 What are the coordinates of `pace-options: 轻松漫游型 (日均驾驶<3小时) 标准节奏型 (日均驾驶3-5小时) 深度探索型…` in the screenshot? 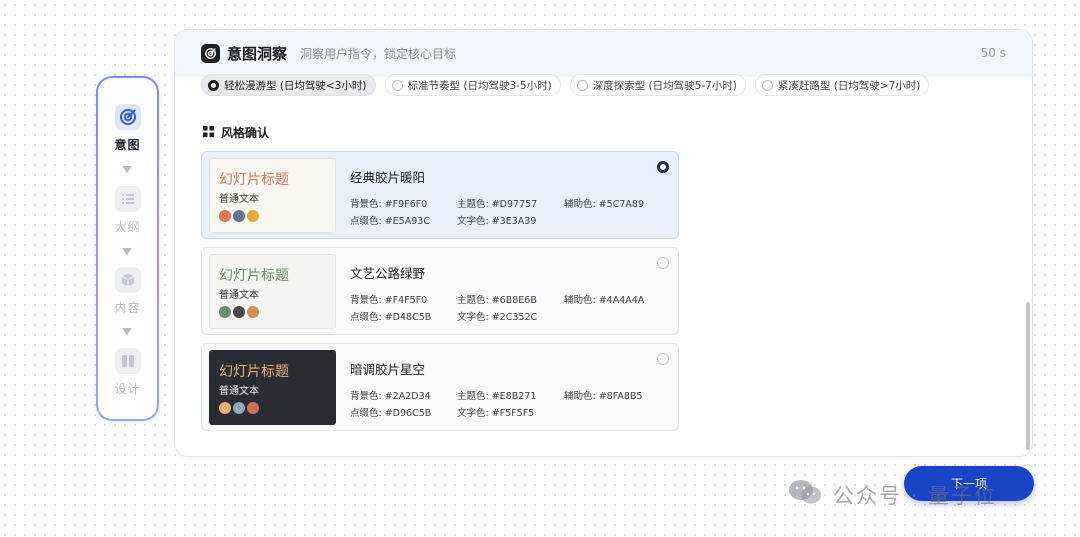 It's located at (565, 85).